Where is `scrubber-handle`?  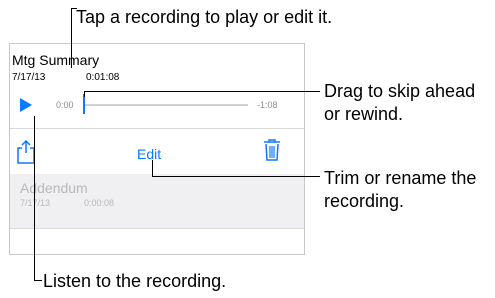
scrubber-handle is located at coordinates (84, 104).